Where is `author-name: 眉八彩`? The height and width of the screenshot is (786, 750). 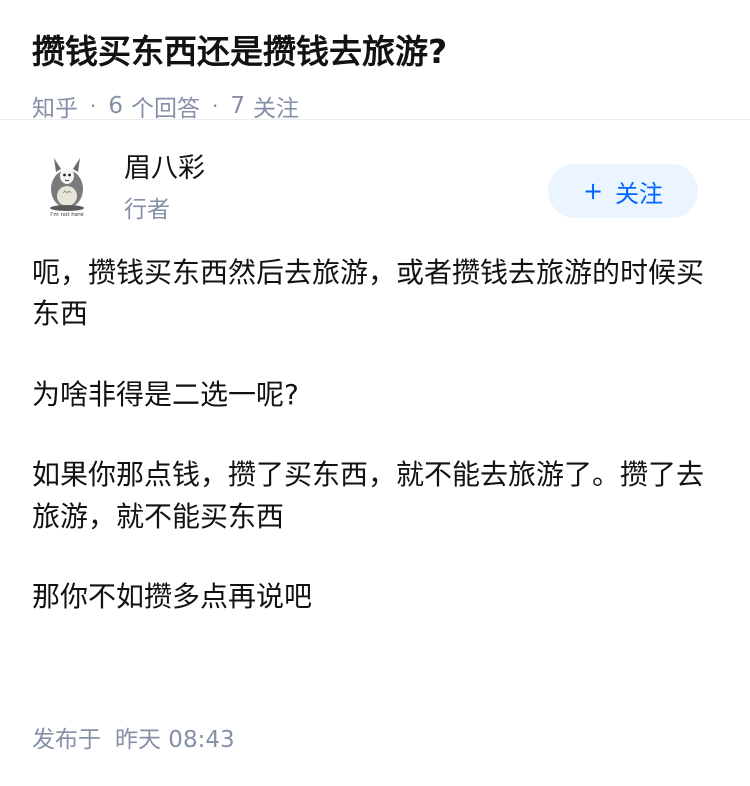 author-name: 眉八彩 is located at coordinates (164, 169).